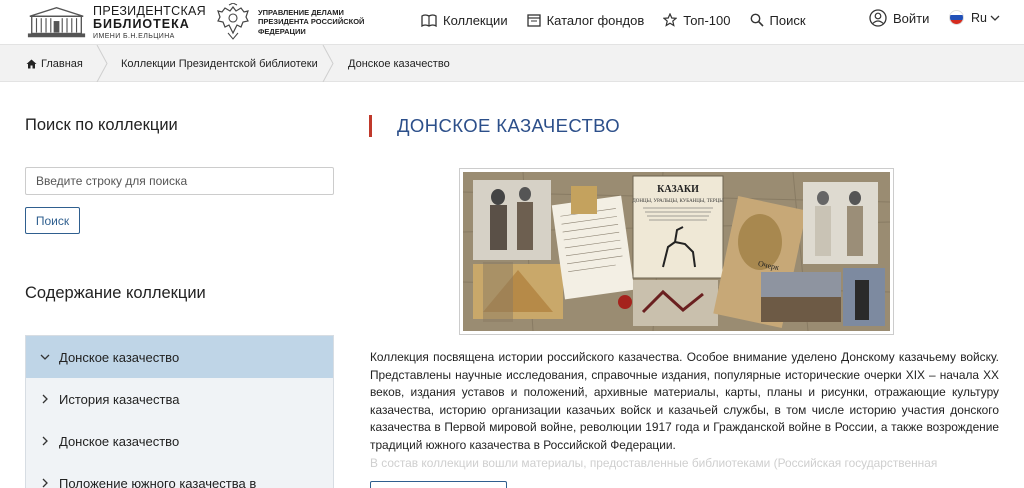 The image size is (1024, 488). I want to click on toc-item-label: История казачества, so click(119, 399).